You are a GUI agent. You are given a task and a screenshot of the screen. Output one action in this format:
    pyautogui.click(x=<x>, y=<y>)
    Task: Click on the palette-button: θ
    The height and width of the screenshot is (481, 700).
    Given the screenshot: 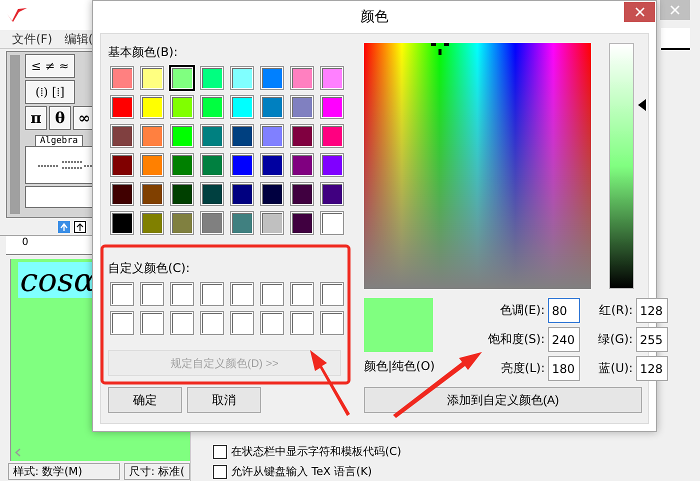 What is the action you would take?
    pyautogui.click(x=60, y=118)
    